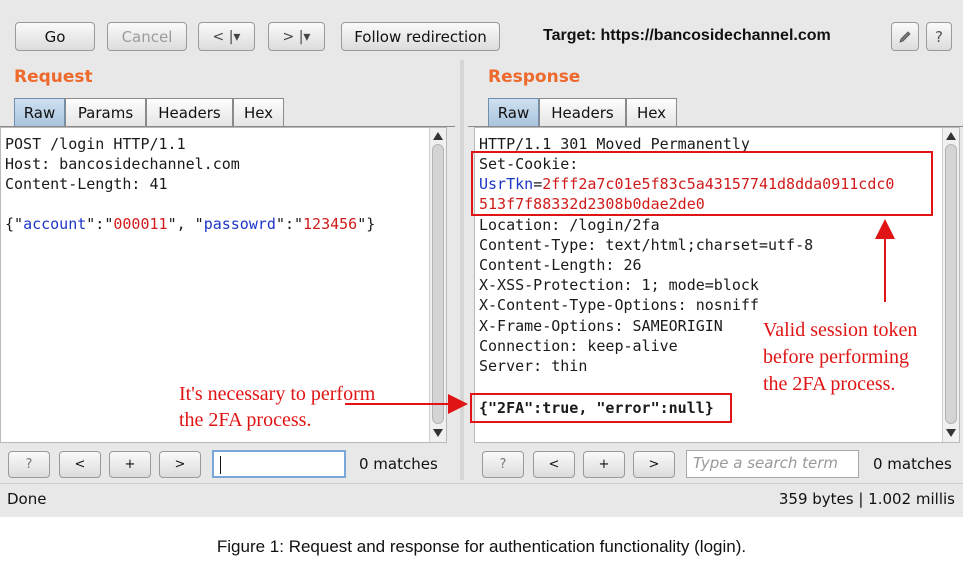  I want to click on request-search-input, so click(279, 464).